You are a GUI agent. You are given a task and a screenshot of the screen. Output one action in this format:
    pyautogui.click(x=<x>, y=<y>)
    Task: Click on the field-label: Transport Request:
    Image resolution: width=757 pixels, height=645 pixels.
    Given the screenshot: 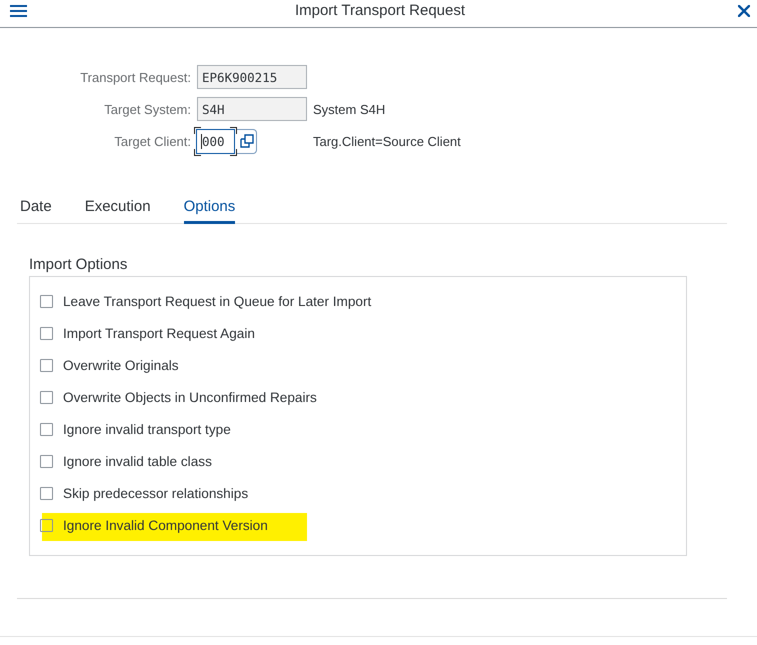 What is the action you would take?
    pyautogui.click(x=135, y=77)
    